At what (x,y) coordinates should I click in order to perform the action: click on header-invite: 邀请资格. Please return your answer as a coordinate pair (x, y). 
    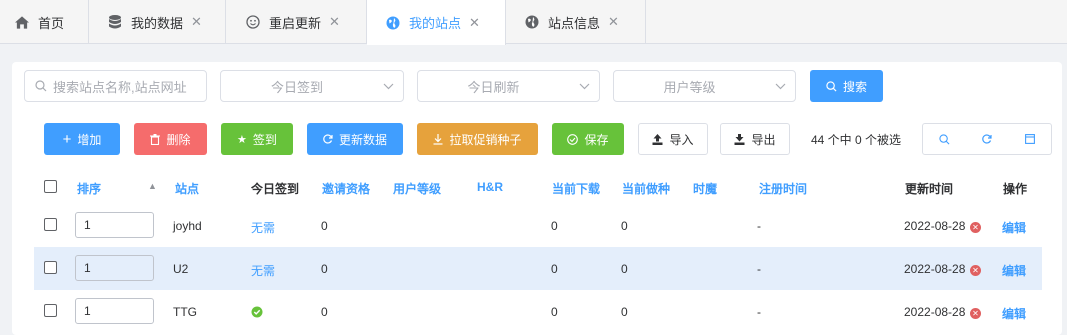
    Looking at the image, I should click on (346, 188).